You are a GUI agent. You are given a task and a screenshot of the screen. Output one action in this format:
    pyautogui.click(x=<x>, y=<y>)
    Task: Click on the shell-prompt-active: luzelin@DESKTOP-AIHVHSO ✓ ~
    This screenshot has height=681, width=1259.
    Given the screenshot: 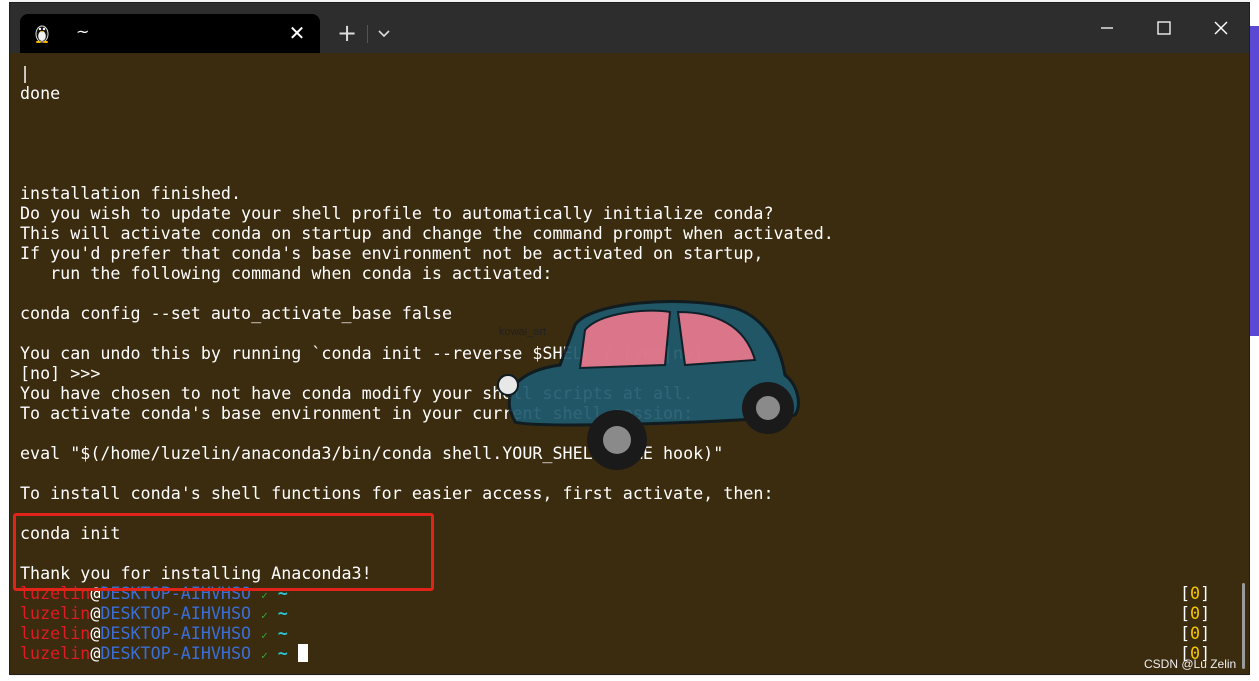 What is the action you would take?
    pyautogui.click(x=164, y=653)
    